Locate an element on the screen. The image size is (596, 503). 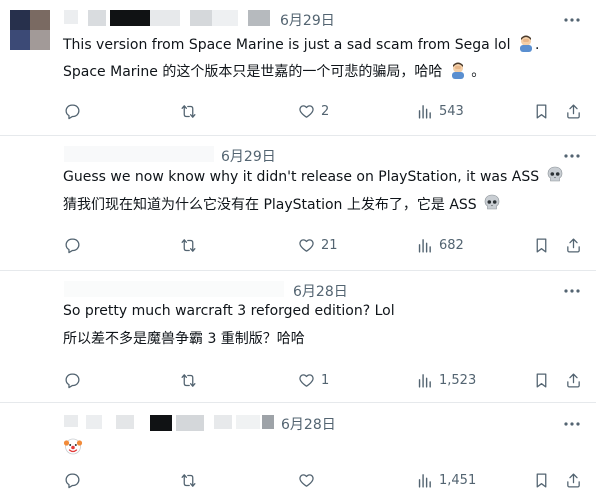
avatar is located at coordinates (30, 30).